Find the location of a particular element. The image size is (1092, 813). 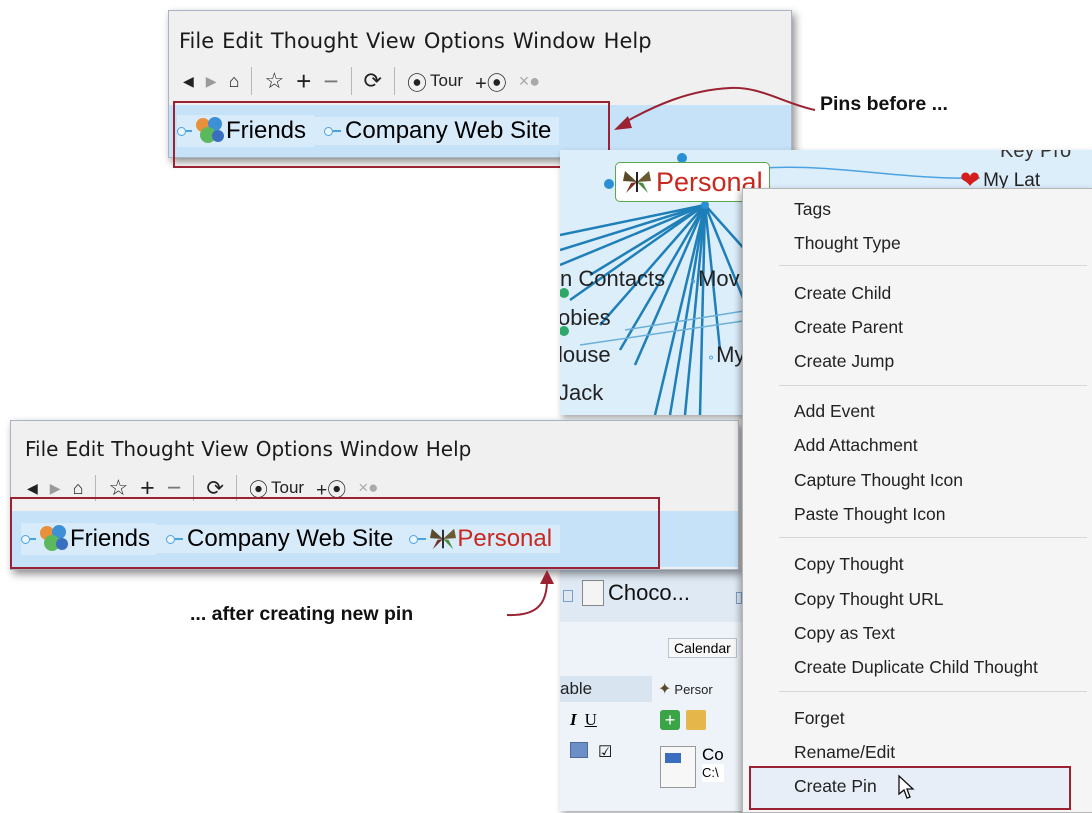

add-icon: + is located at coordinates (670, 720).